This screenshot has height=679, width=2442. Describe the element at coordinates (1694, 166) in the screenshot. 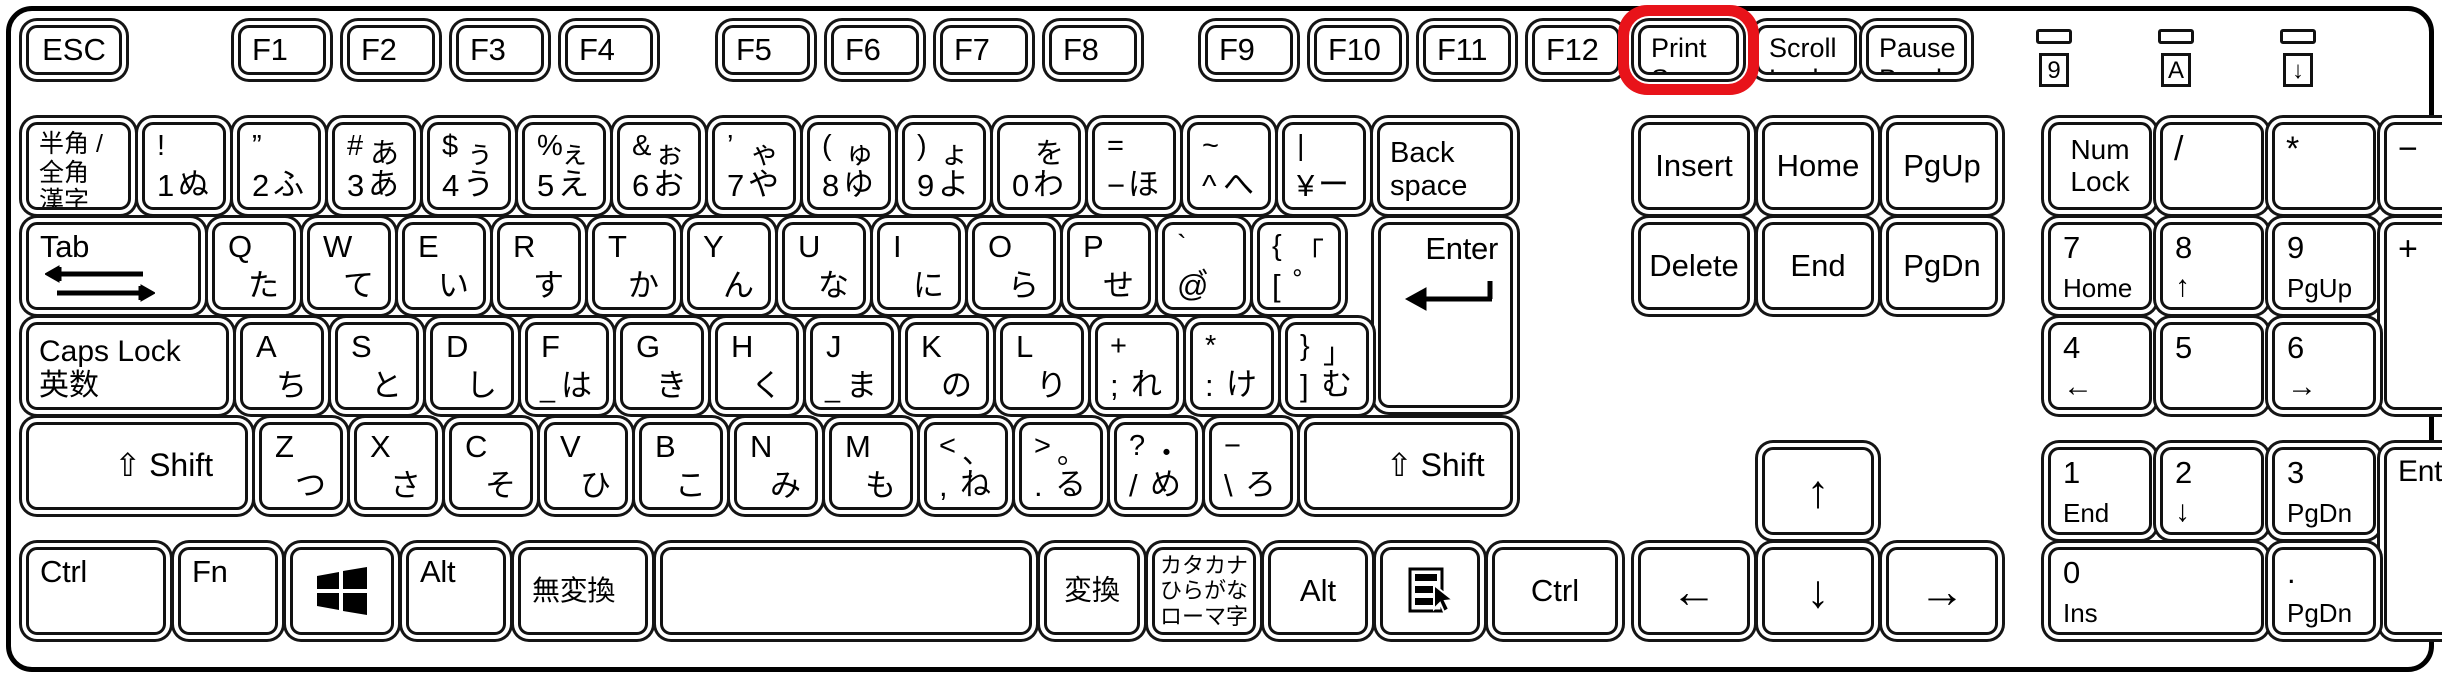

I see `key-insert: Insert` at that location.